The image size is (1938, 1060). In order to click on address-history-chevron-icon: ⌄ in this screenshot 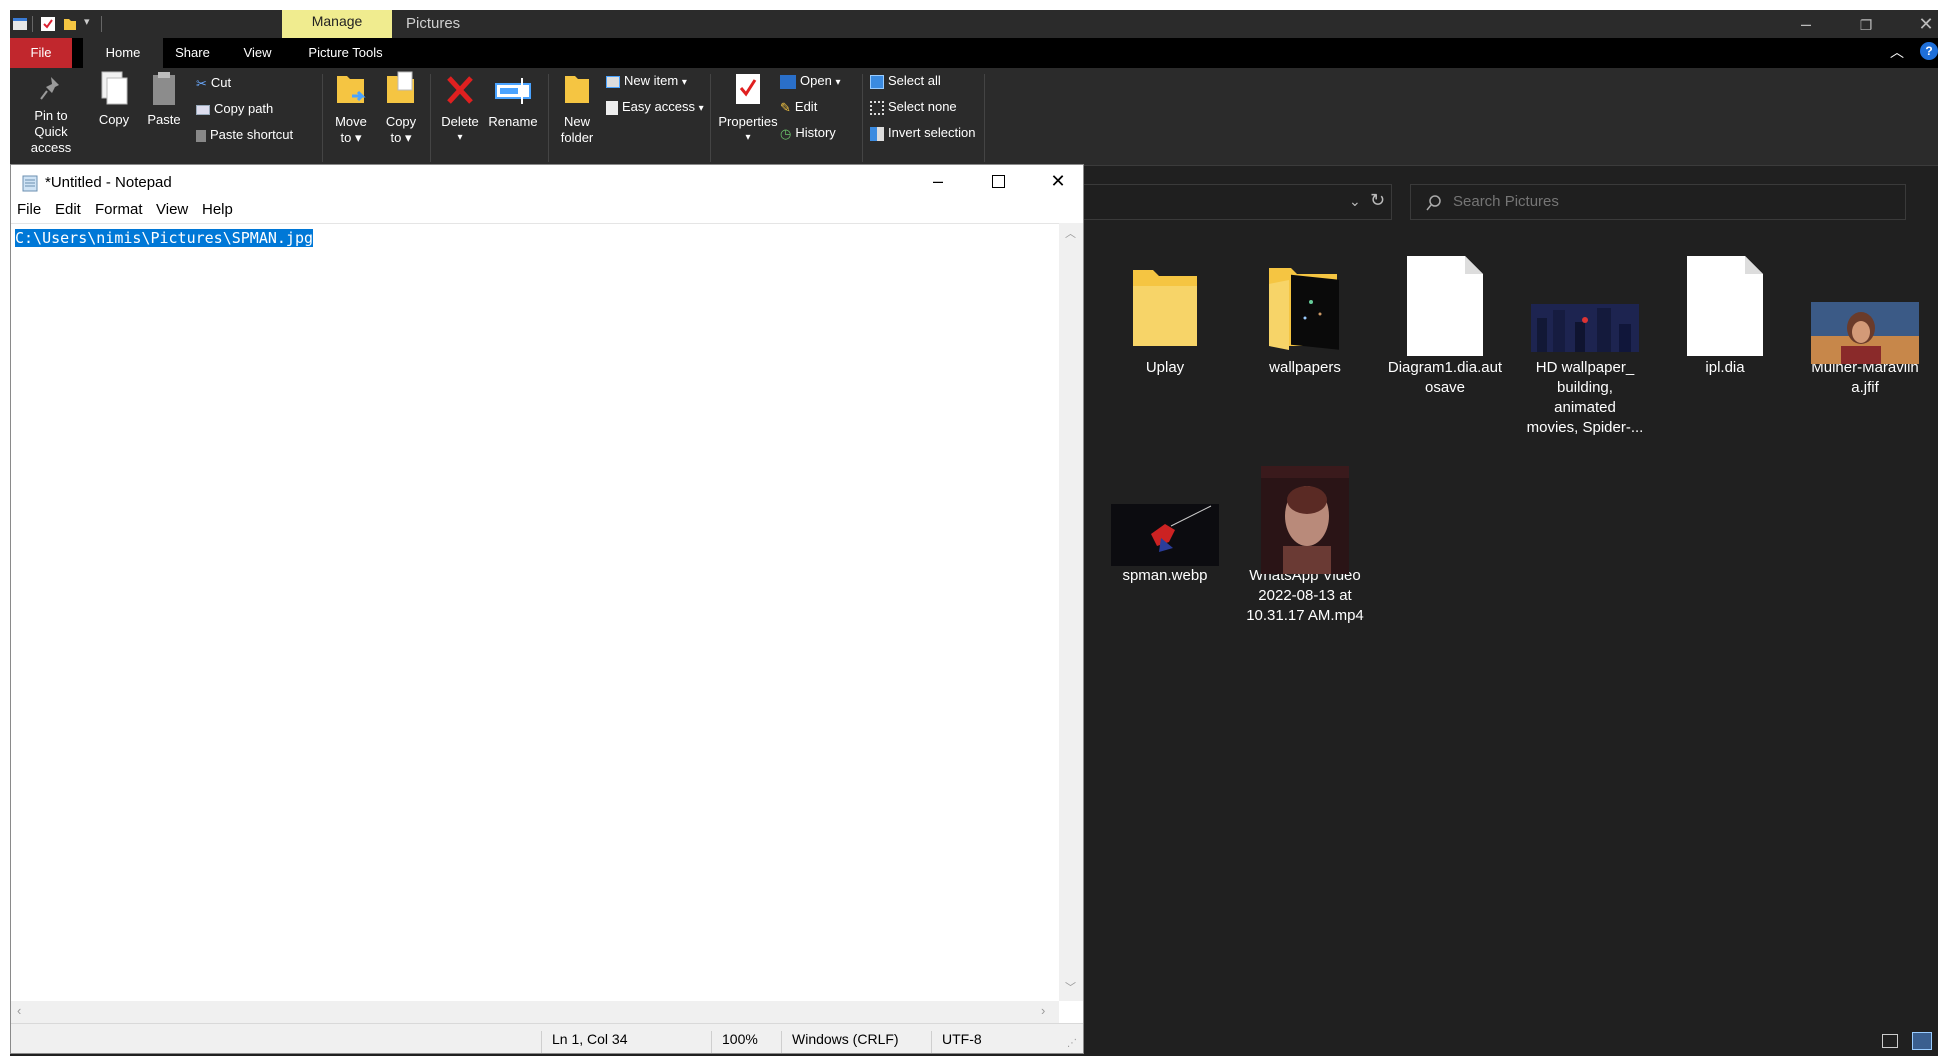, I will do `click(1355, 201)`.